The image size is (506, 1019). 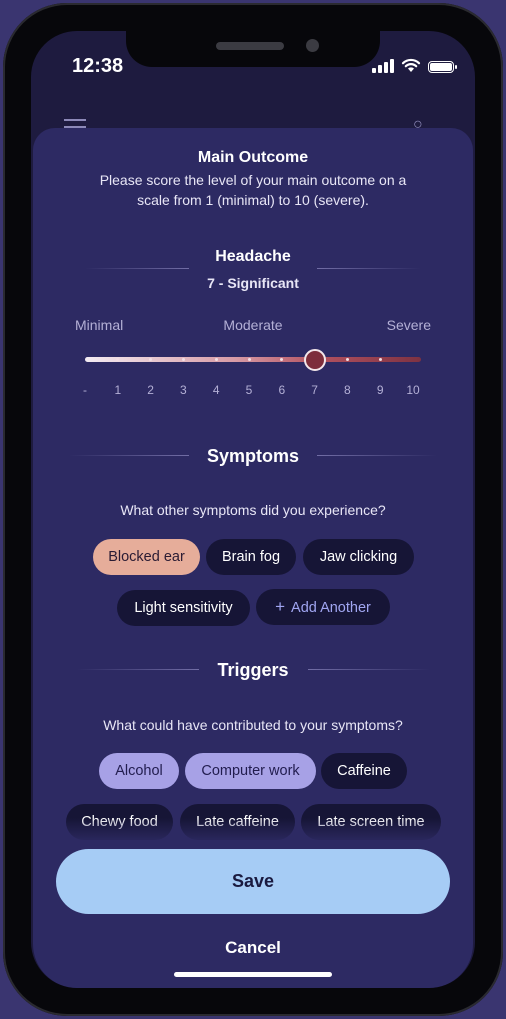 I want to click on slider-tick-label: 3, so click(x=183, y=390).